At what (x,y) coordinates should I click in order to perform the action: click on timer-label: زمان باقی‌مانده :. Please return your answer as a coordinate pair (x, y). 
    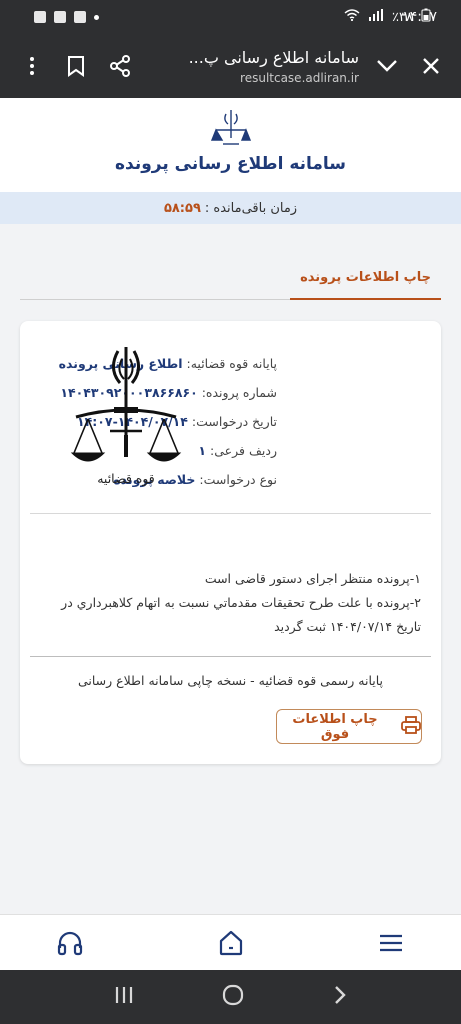
    Looking at the image, I should click on (251, 208).